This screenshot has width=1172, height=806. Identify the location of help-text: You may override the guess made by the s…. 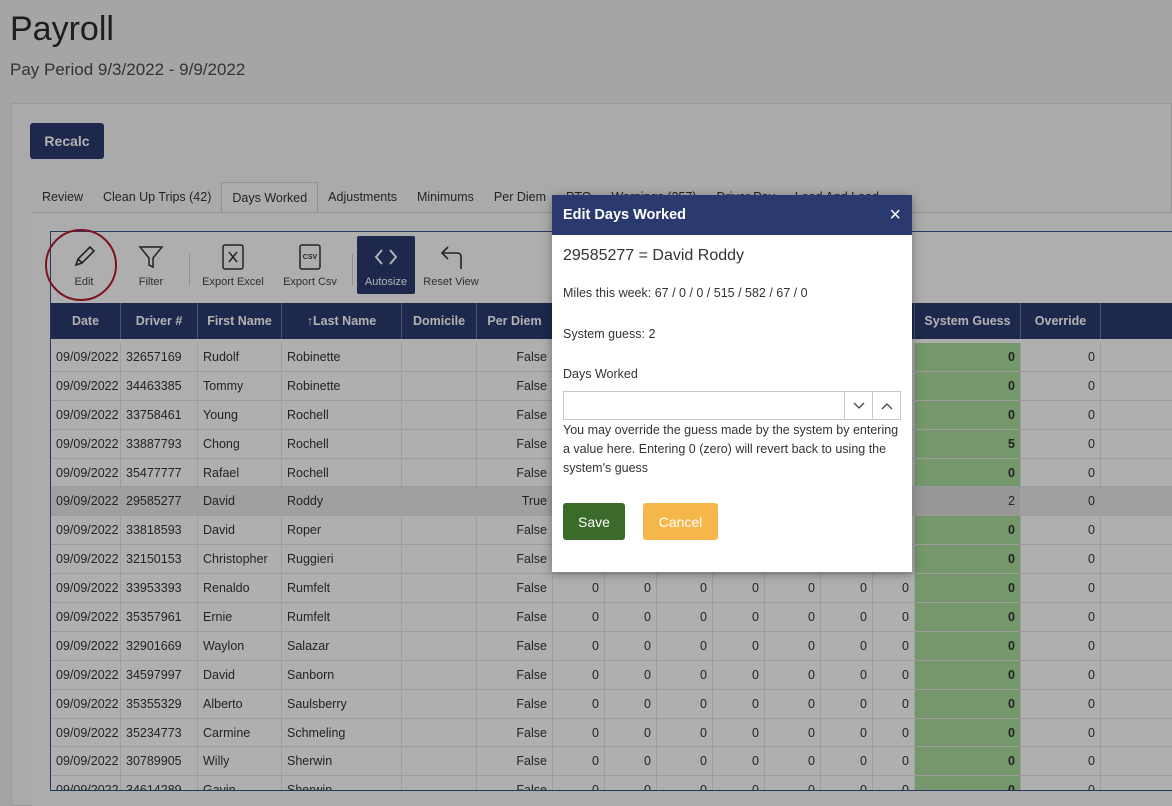
(731, 449).